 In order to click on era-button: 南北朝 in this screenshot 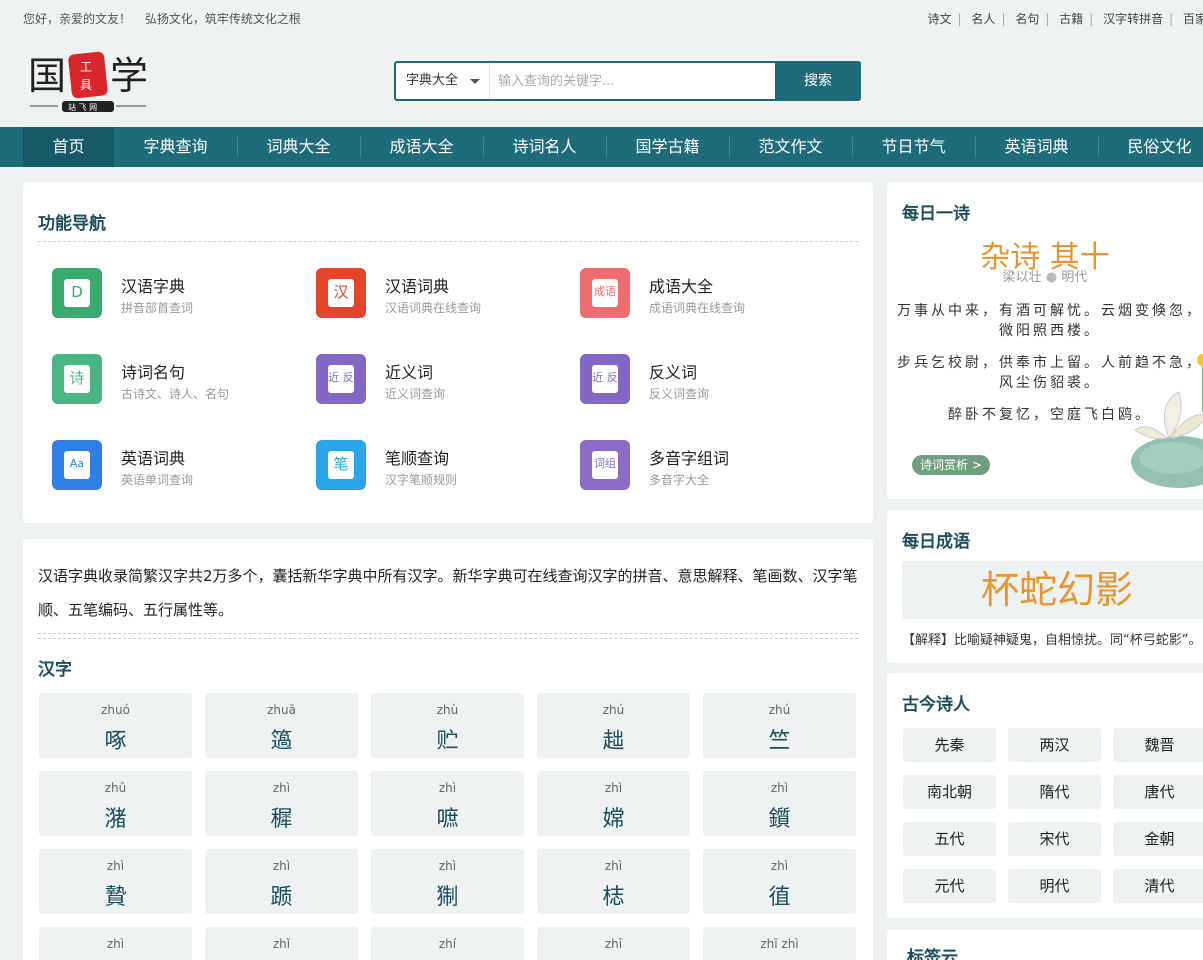, I will do `click(949, 792)`.